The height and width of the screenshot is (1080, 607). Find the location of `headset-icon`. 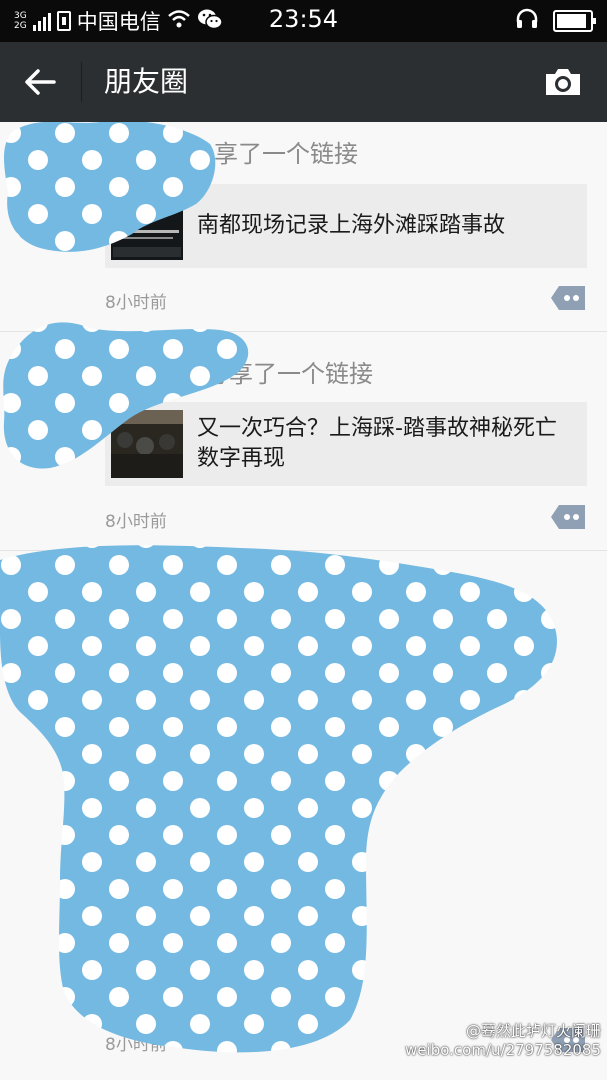

headset-icon is located at coordinates (527, 21).